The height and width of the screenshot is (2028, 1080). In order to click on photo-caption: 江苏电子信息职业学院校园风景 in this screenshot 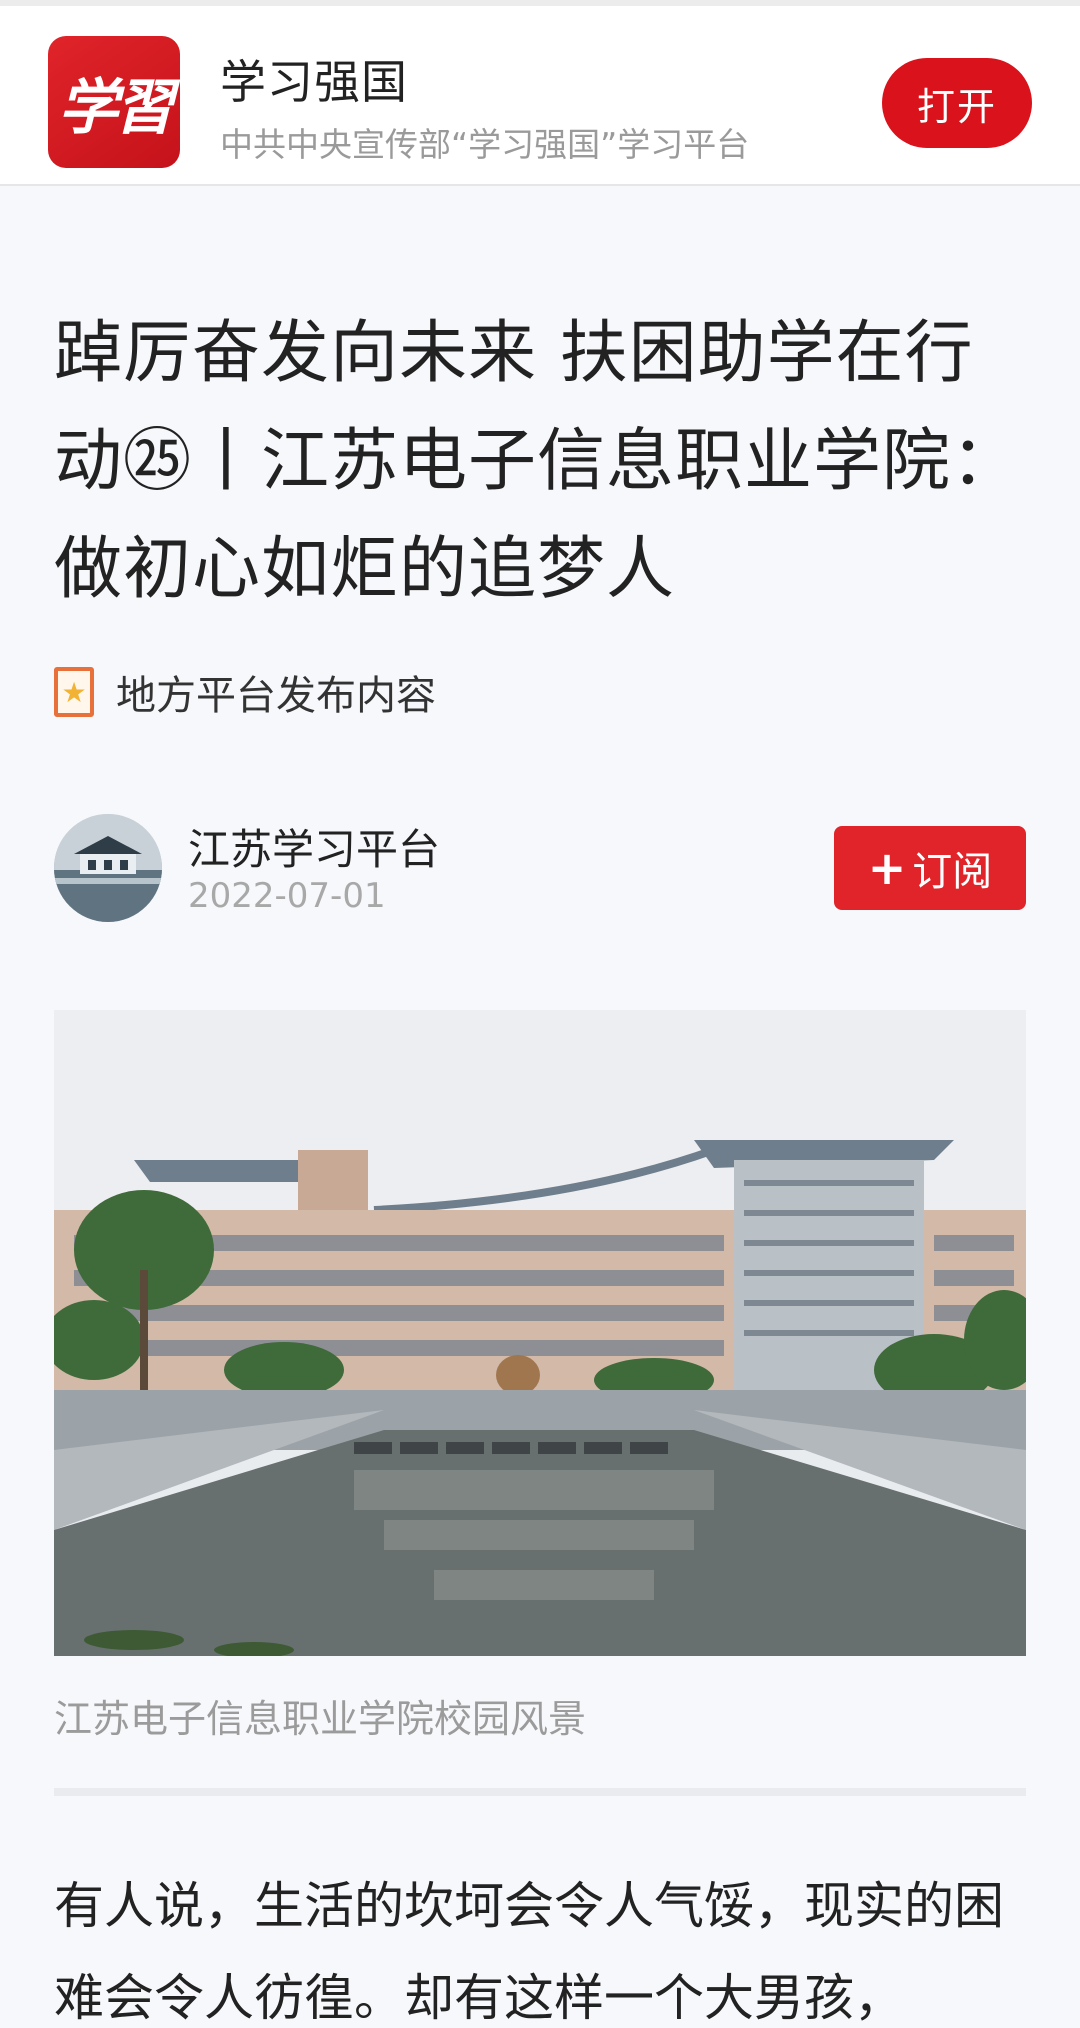, I will do `click(320, 1719)`.